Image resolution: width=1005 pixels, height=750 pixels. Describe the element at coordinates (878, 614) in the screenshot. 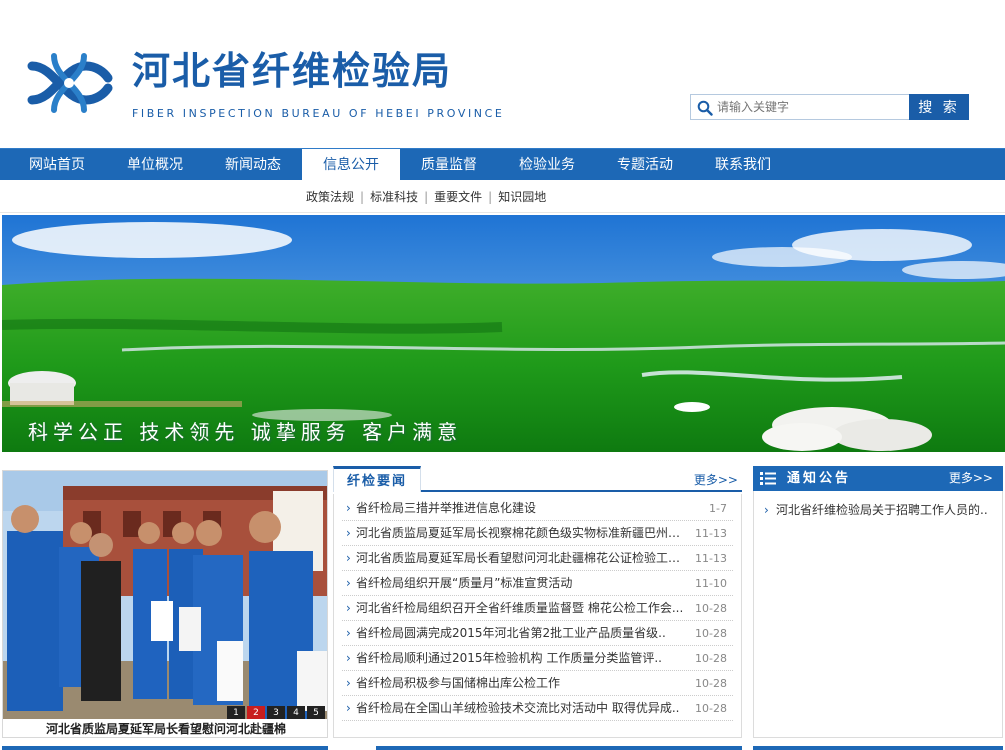

I see `notice-list: › 河北省纤维检验局关于招聘工作人员的..` at that location.